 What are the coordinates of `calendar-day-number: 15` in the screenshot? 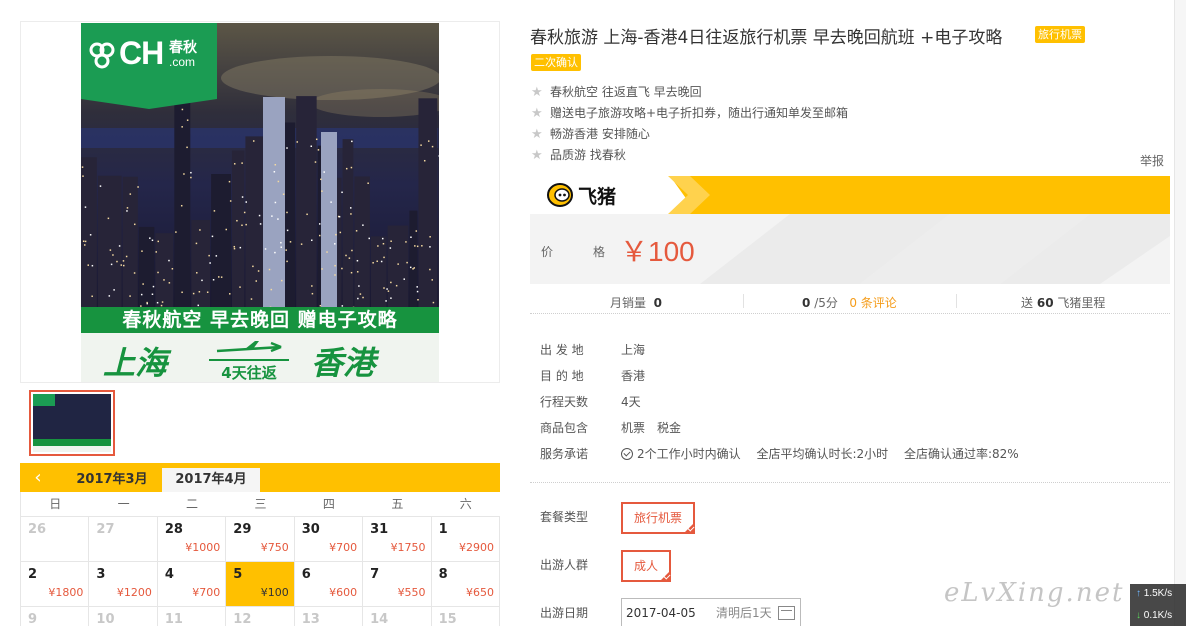 It's located at (447, 619).